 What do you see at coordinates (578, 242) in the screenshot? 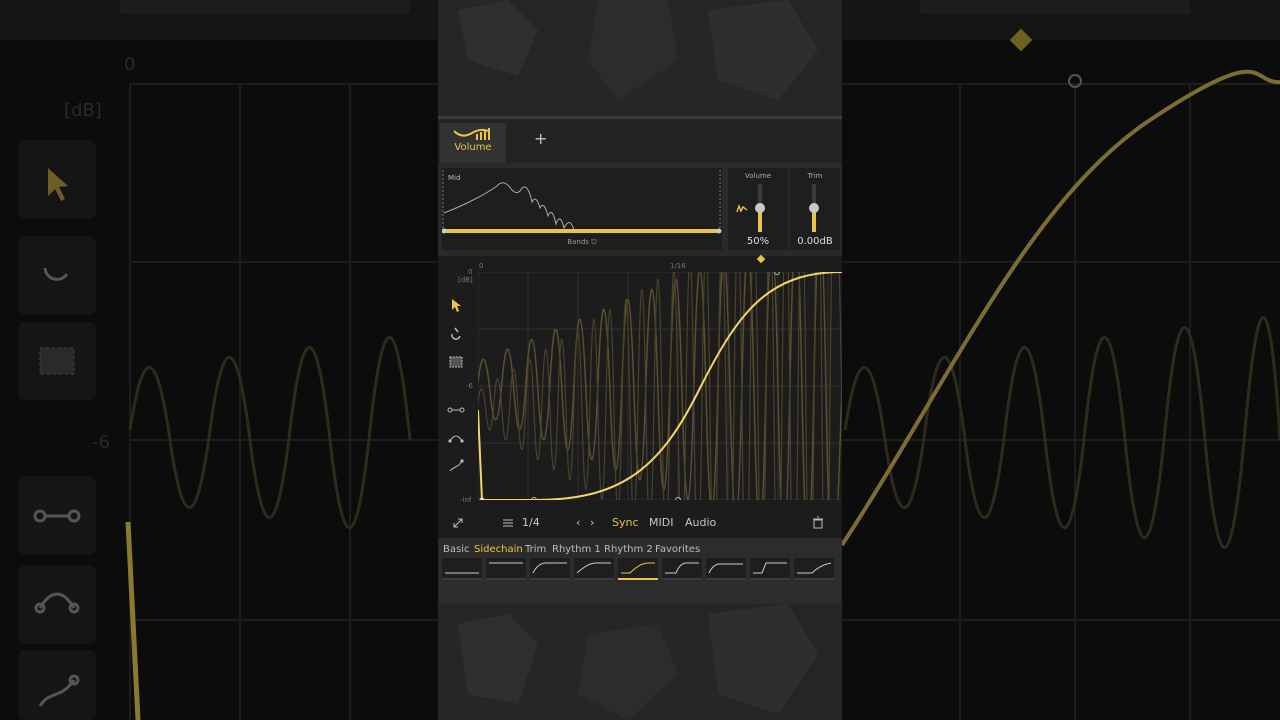
I see `bands-label: Bands` at bounding box center [578, 242].